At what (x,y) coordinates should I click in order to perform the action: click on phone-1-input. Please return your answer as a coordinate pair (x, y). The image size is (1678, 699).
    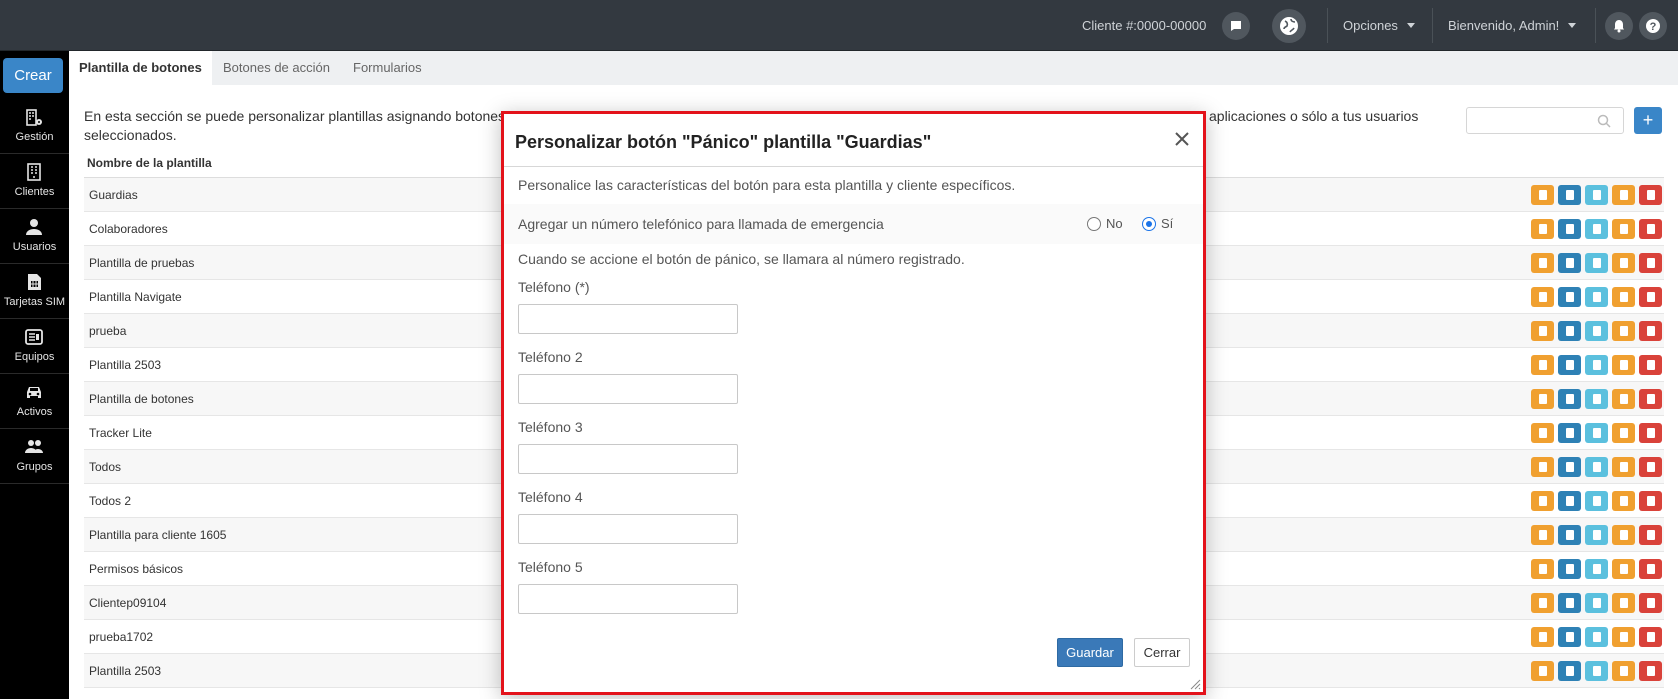
    Looking at the image, I should click on (628, 319).